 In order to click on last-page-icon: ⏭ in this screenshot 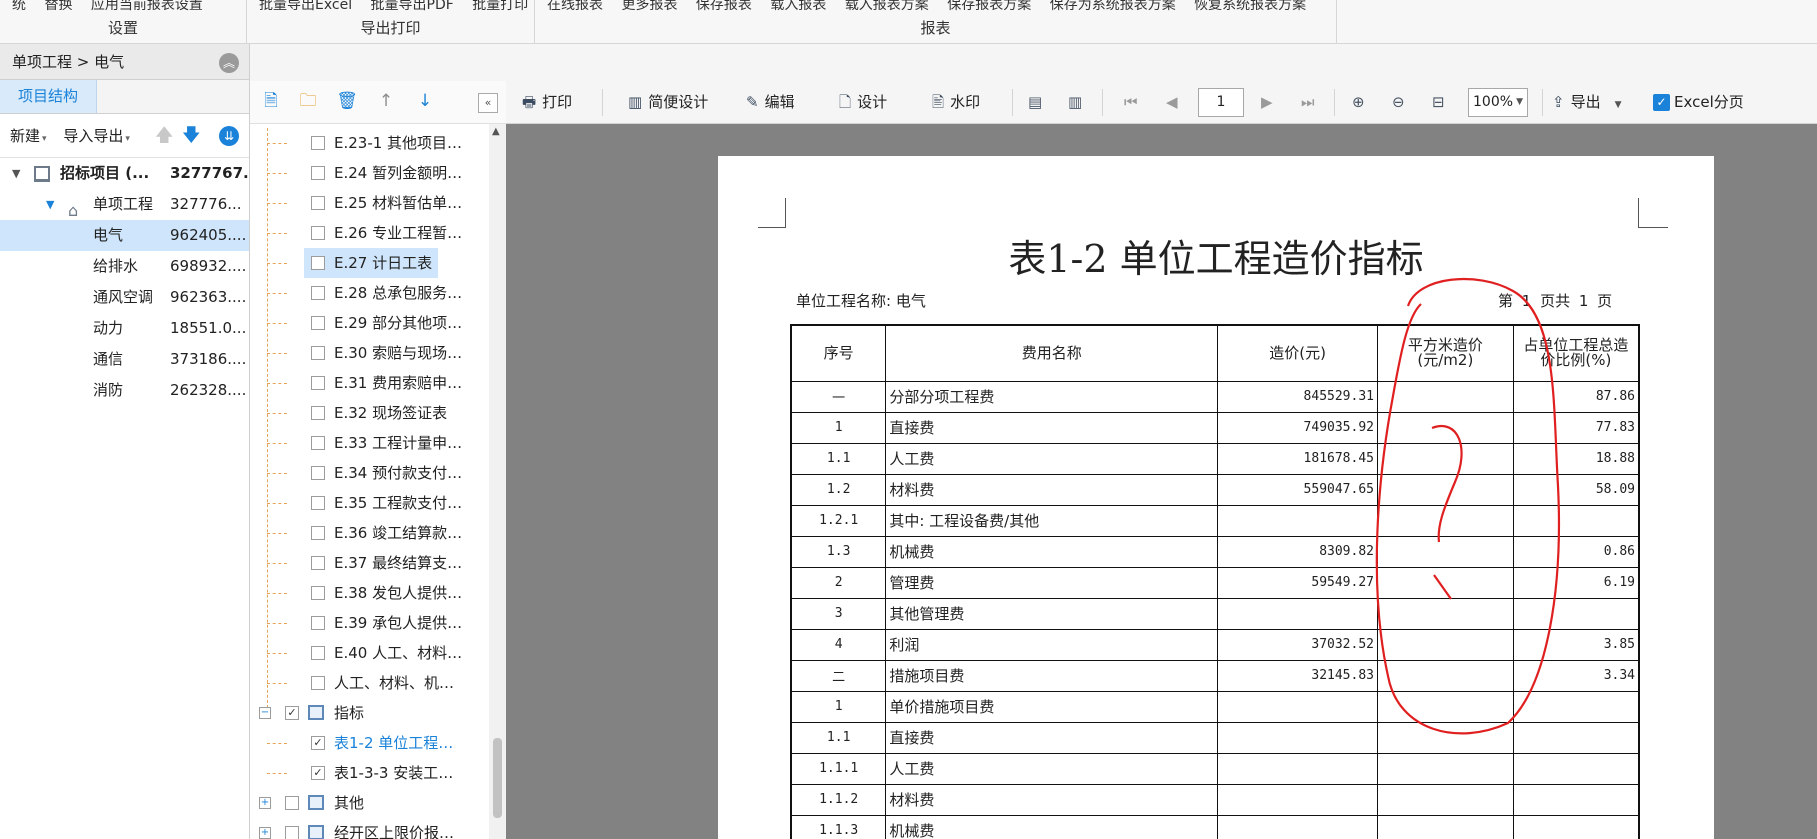, I will do `click(1308, 102)`.